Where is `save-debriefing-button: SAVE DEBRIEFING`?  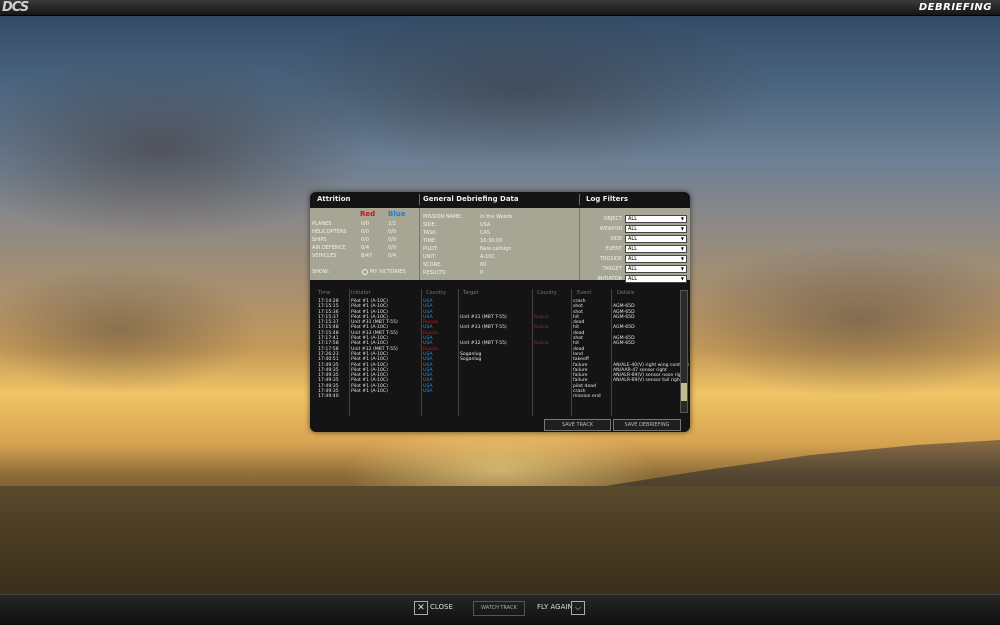
save-debriefing-button: SAVE DEBRIEFING is located at coordinates (647, 425).